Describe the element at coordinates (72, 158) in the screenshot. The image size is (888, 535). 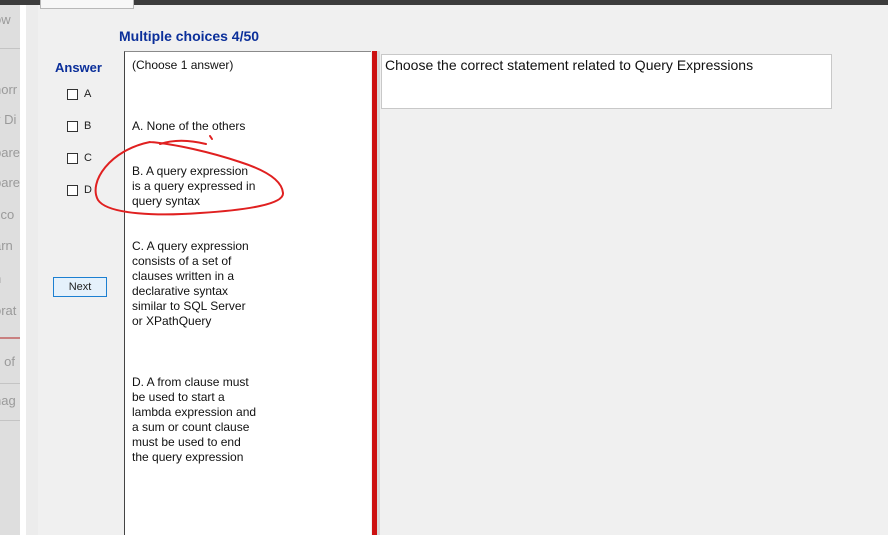
I see `checkbox-c` at that location.